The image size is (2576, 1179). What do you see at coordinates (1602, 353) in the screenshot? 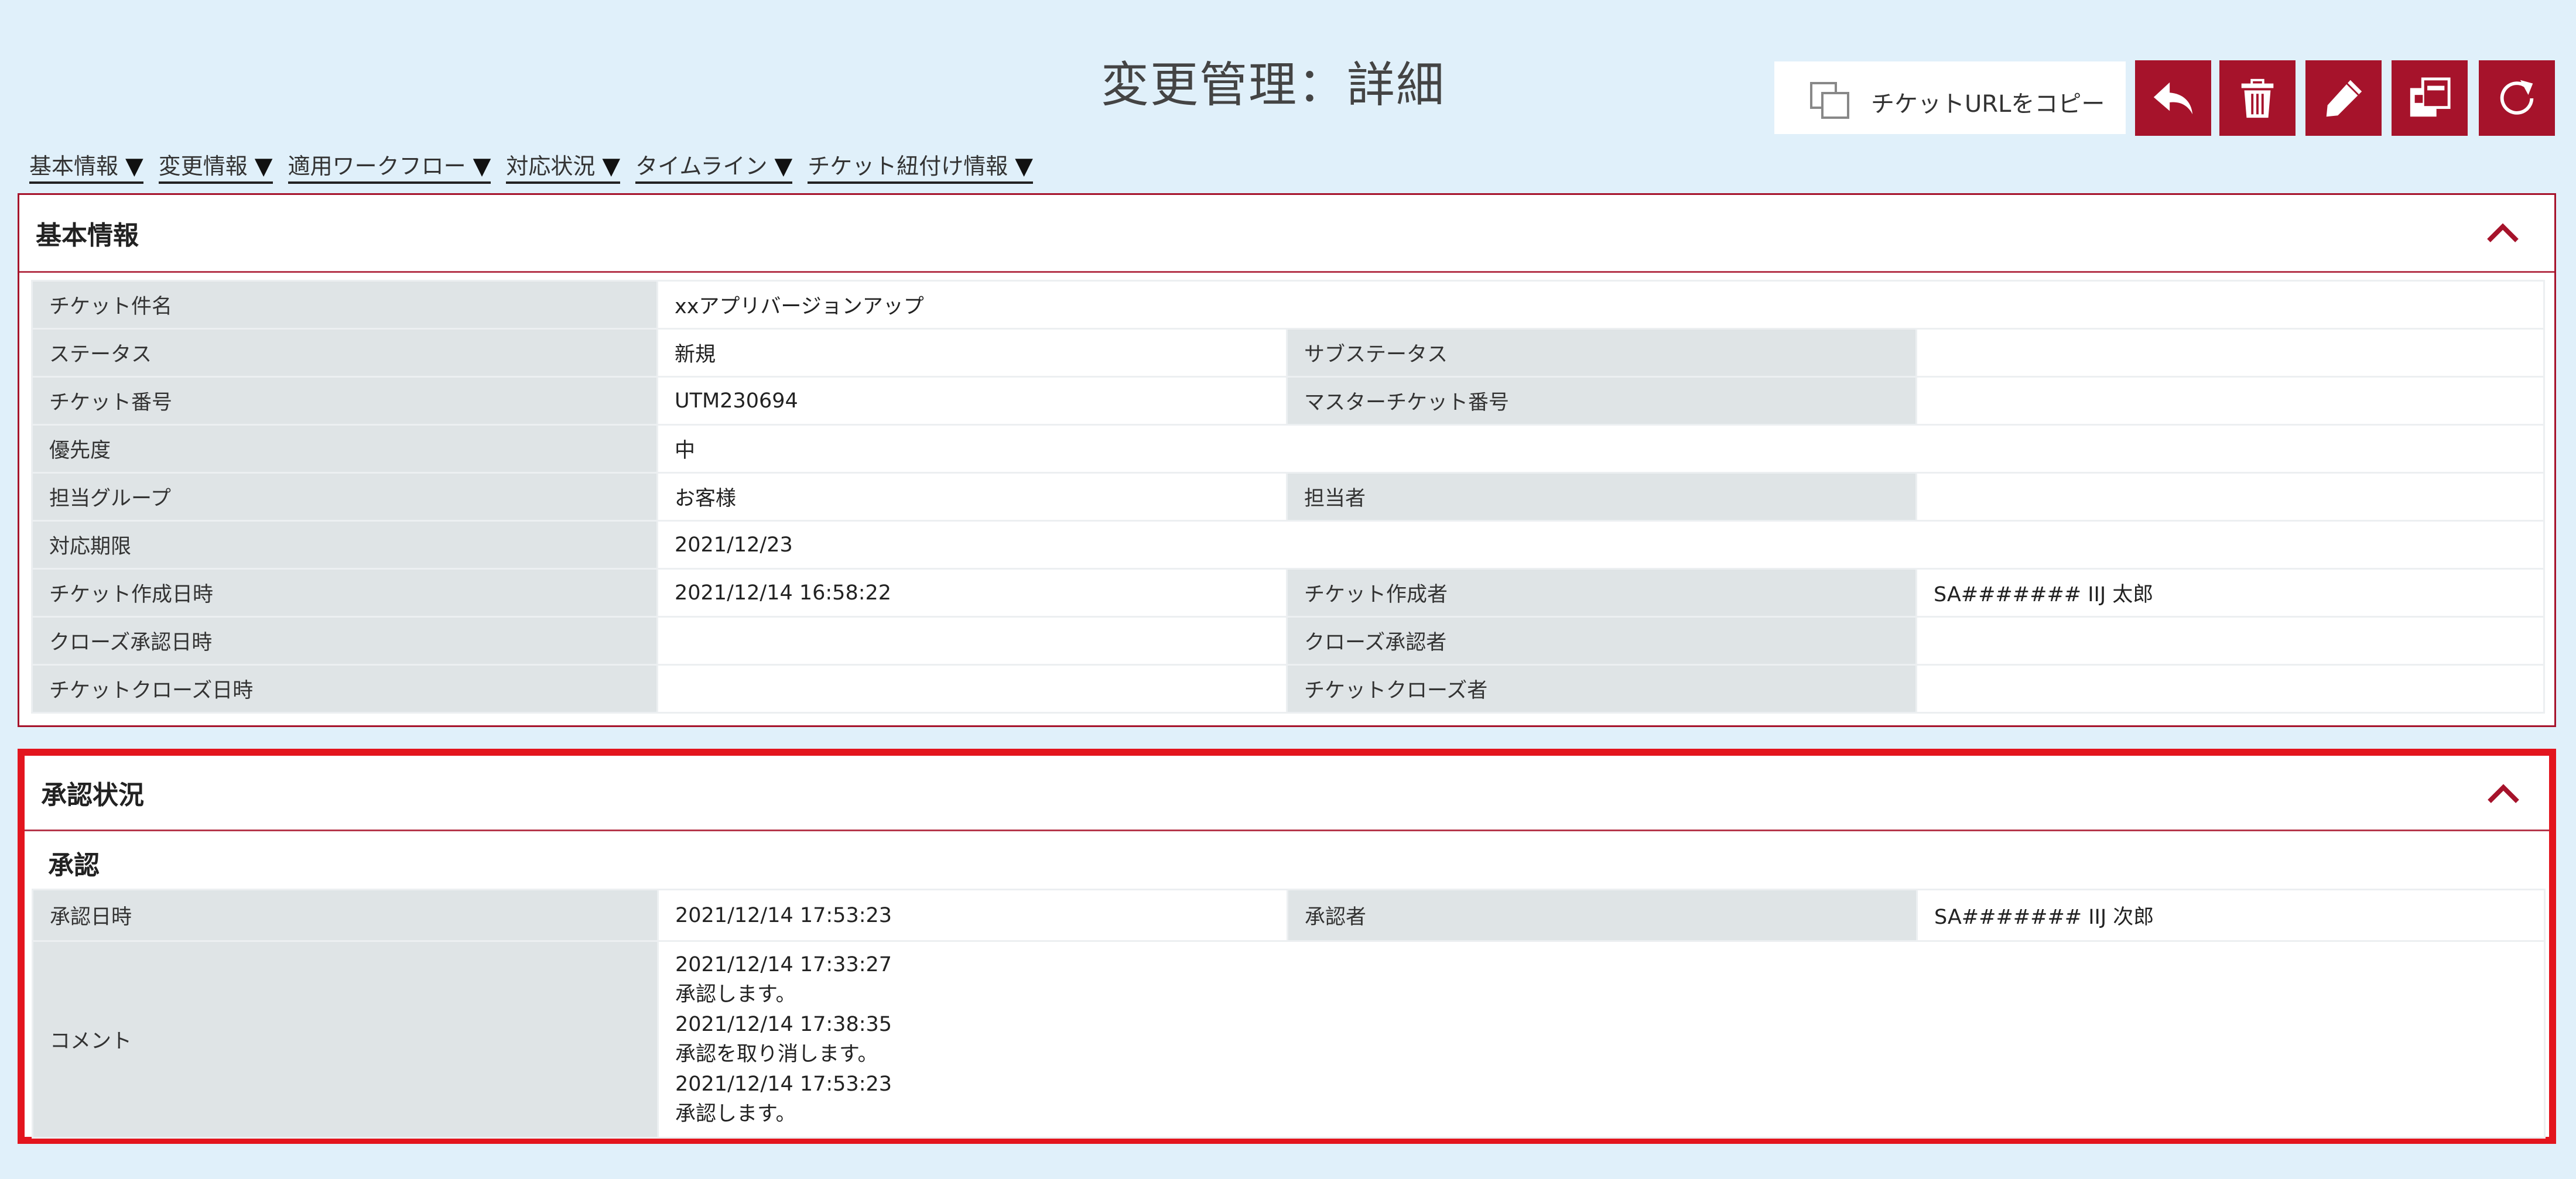
I see `field-label: サブステータス` at bounding box center [1602, 353].